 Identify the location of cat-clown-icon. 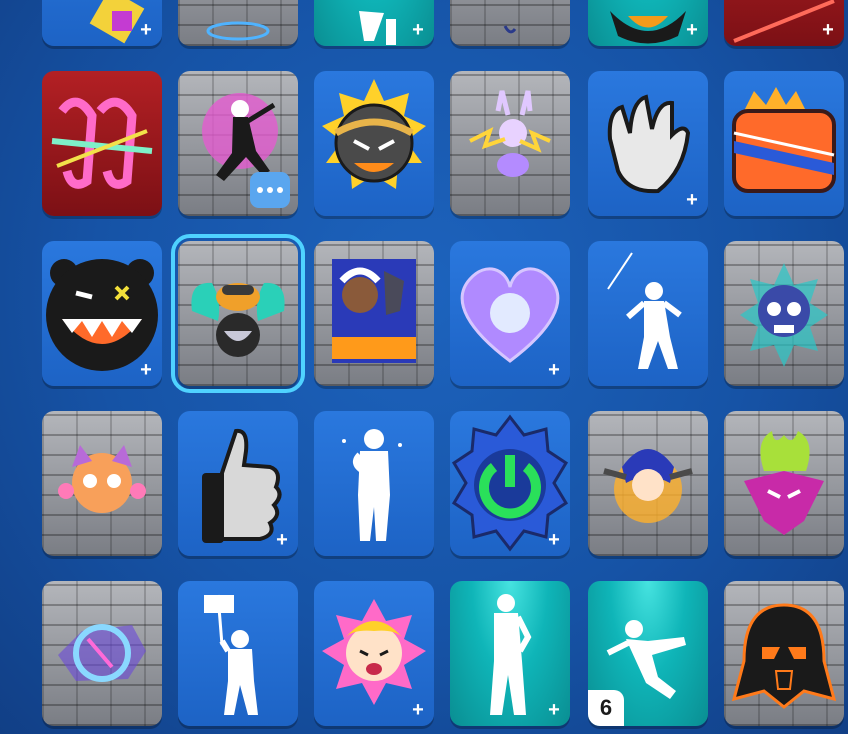
(102, 483).